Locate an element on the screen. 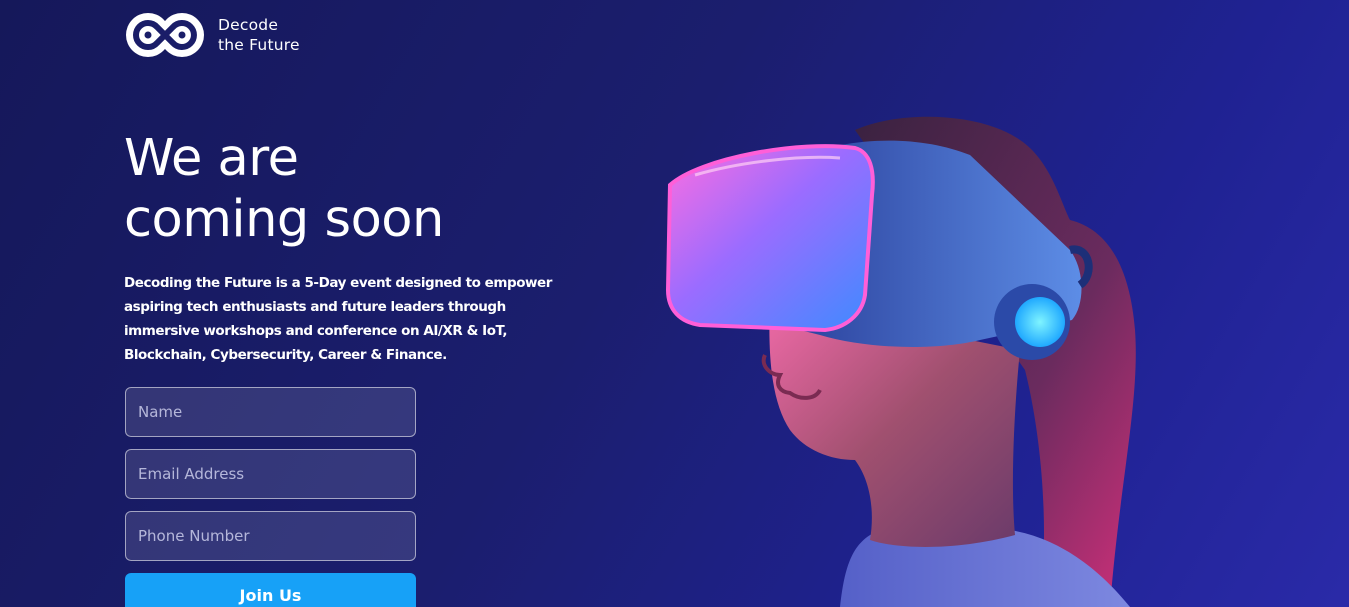 This screenshot has height=607, width=1349. join-us-button: Join Us is located at coordinates (270, 590).